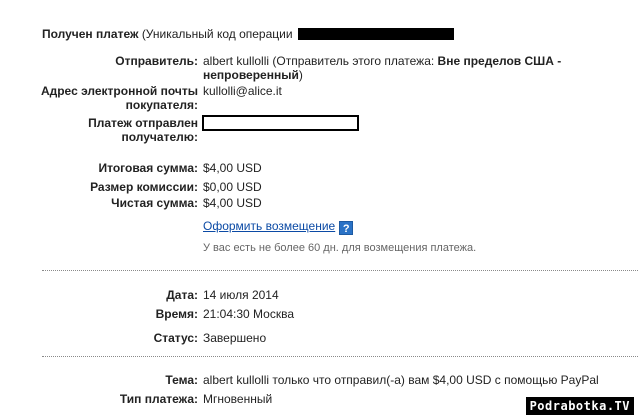 This screenshot has height=419, width=638. Describe the element at coordinates (158, 399) in the screenshot. I see `payment-type-label: Тип платежа:` at that location.